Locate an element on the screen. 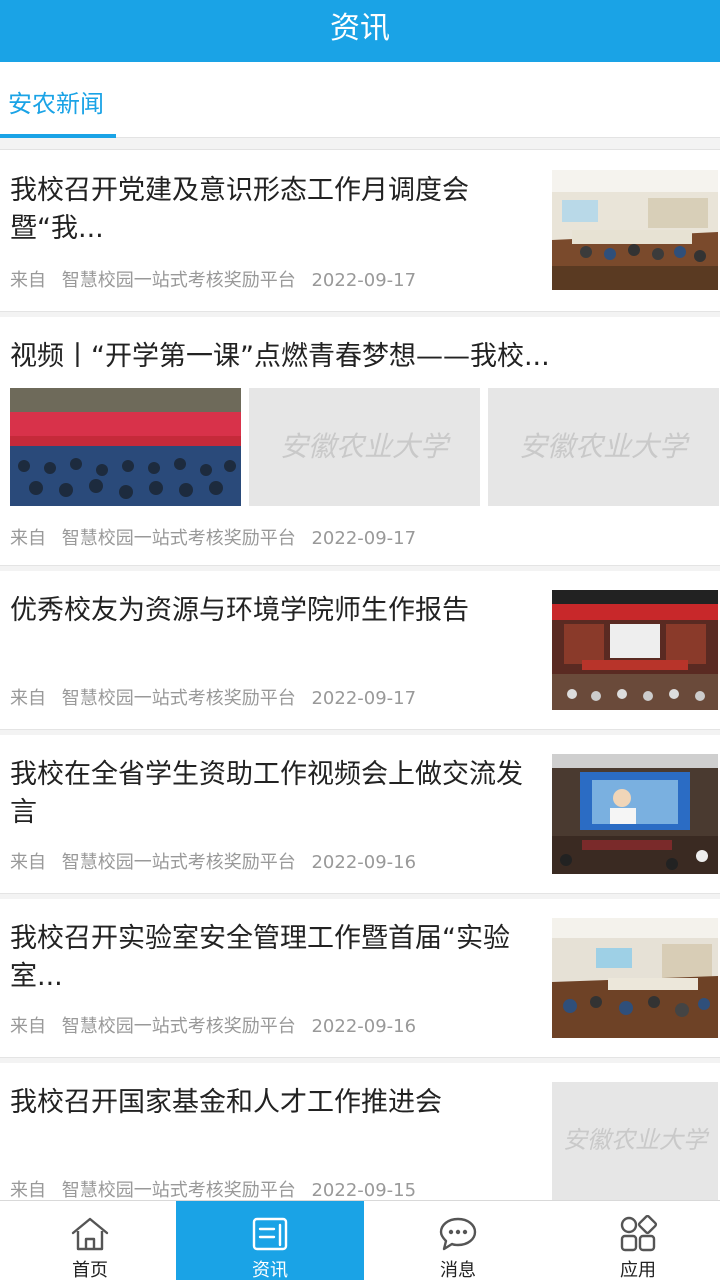 The width and height of the screenshot is (720, 1280). news-image-row: 安徽农业大学 安徽农业大学 is located at coordinates (365, 447).